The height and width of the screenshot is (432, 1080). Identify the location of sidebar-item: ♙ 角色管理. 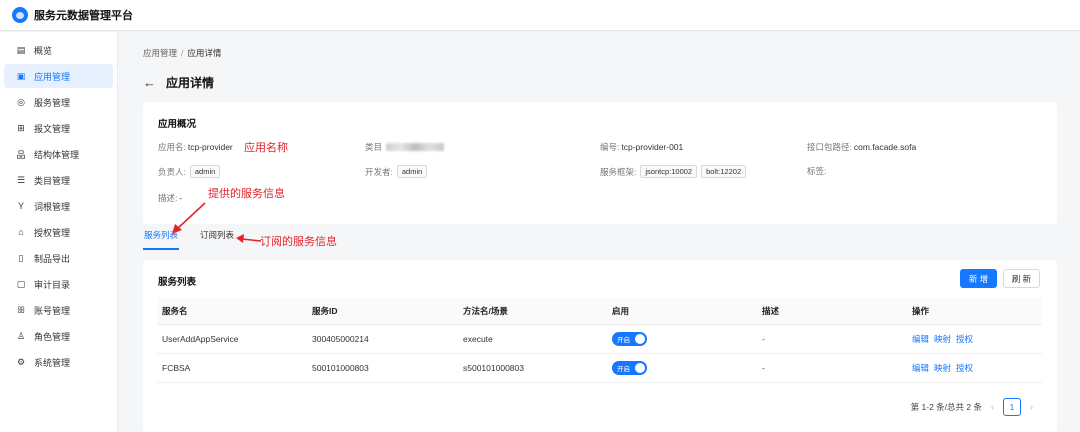
(58, 336).